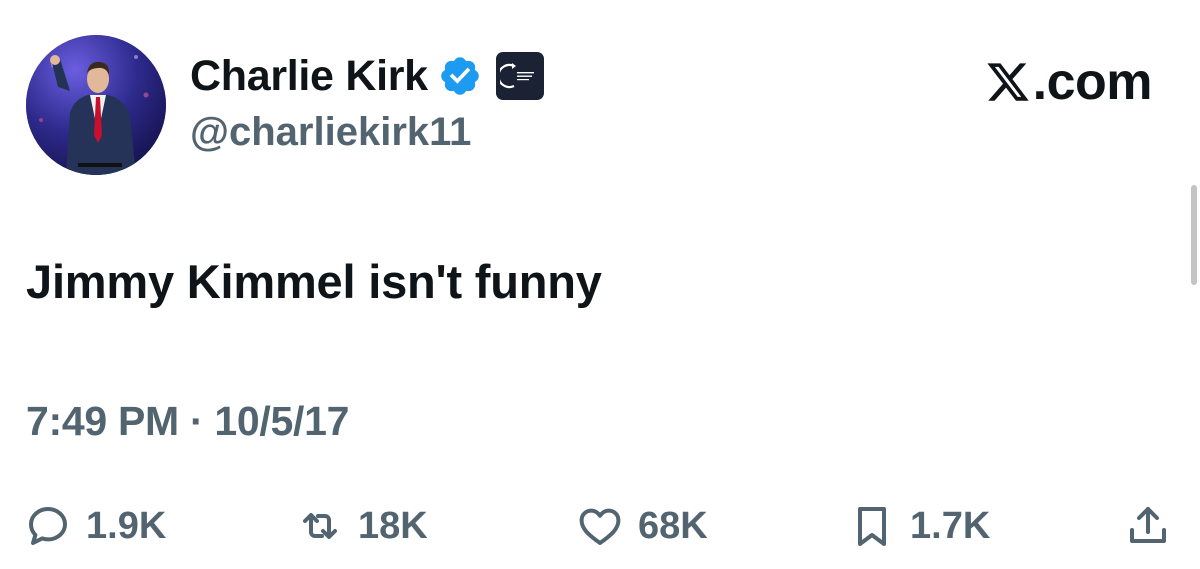 The image size is (1200, 569). I want to click on tweet-text: Jimmy Kimmel isn't funny, so click(314, 281).